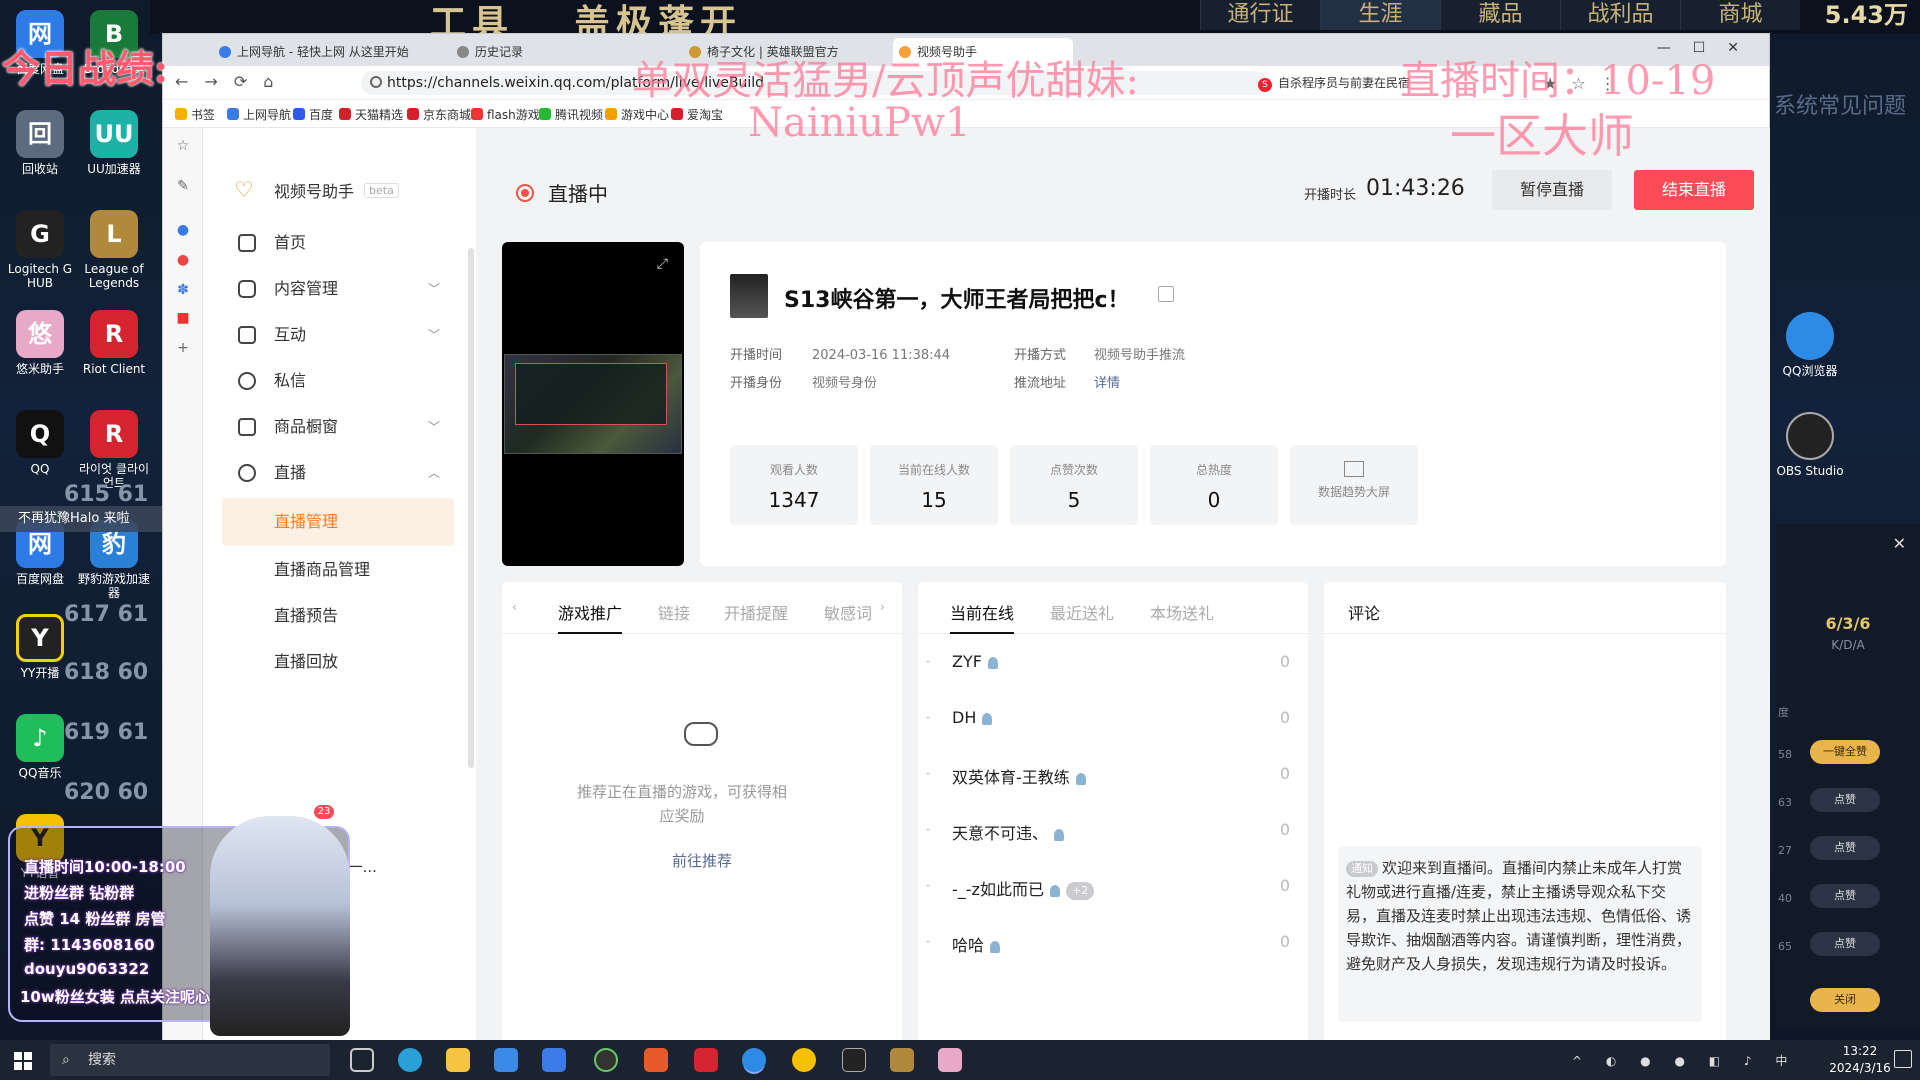 Image resolution: width=1920 pixels, height=1080 pixels. What do you see at coordinates (697, 114) in the screenshot?
I see `bookmark-item: 爱淘宝` at bounding box center [697, 114].